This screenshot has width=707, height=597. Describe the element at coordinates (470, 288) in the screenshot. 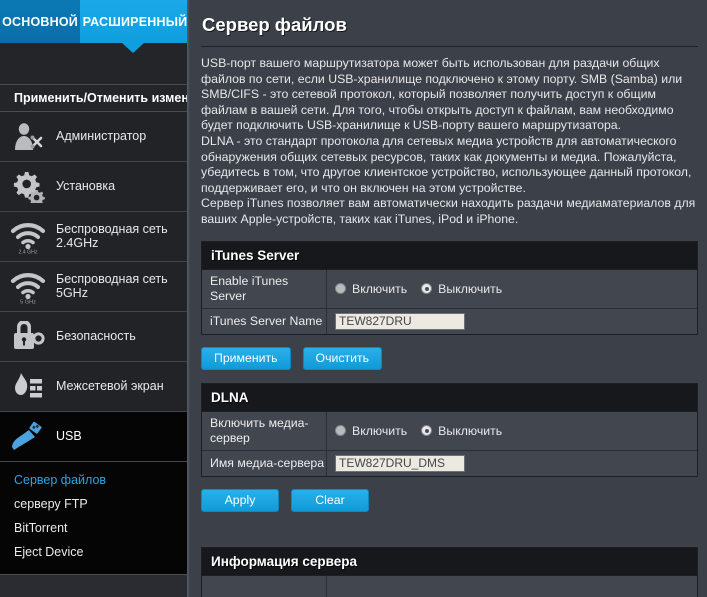

I see `itunes-enable-radio-off-label: Выключить` at that location.